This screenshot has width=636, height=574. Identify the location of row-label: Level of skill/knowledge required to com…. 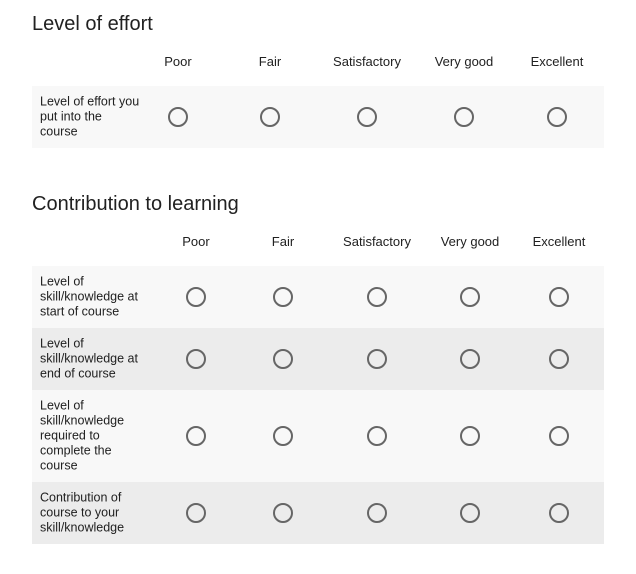
(82, 435).